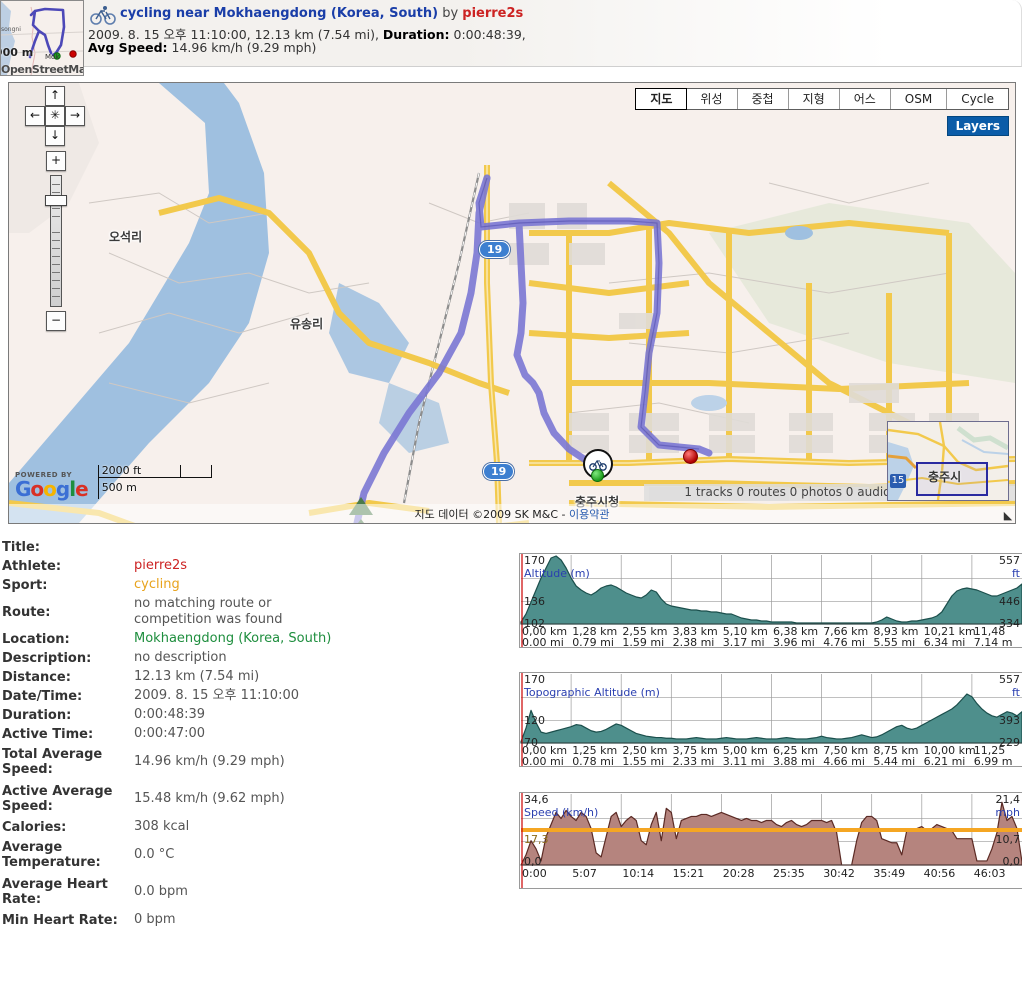  What do you see at coordinates (593, 761) in the screenshot?
I see `x-tick-label: 0.78 mi` at bounding box center [593, 761].